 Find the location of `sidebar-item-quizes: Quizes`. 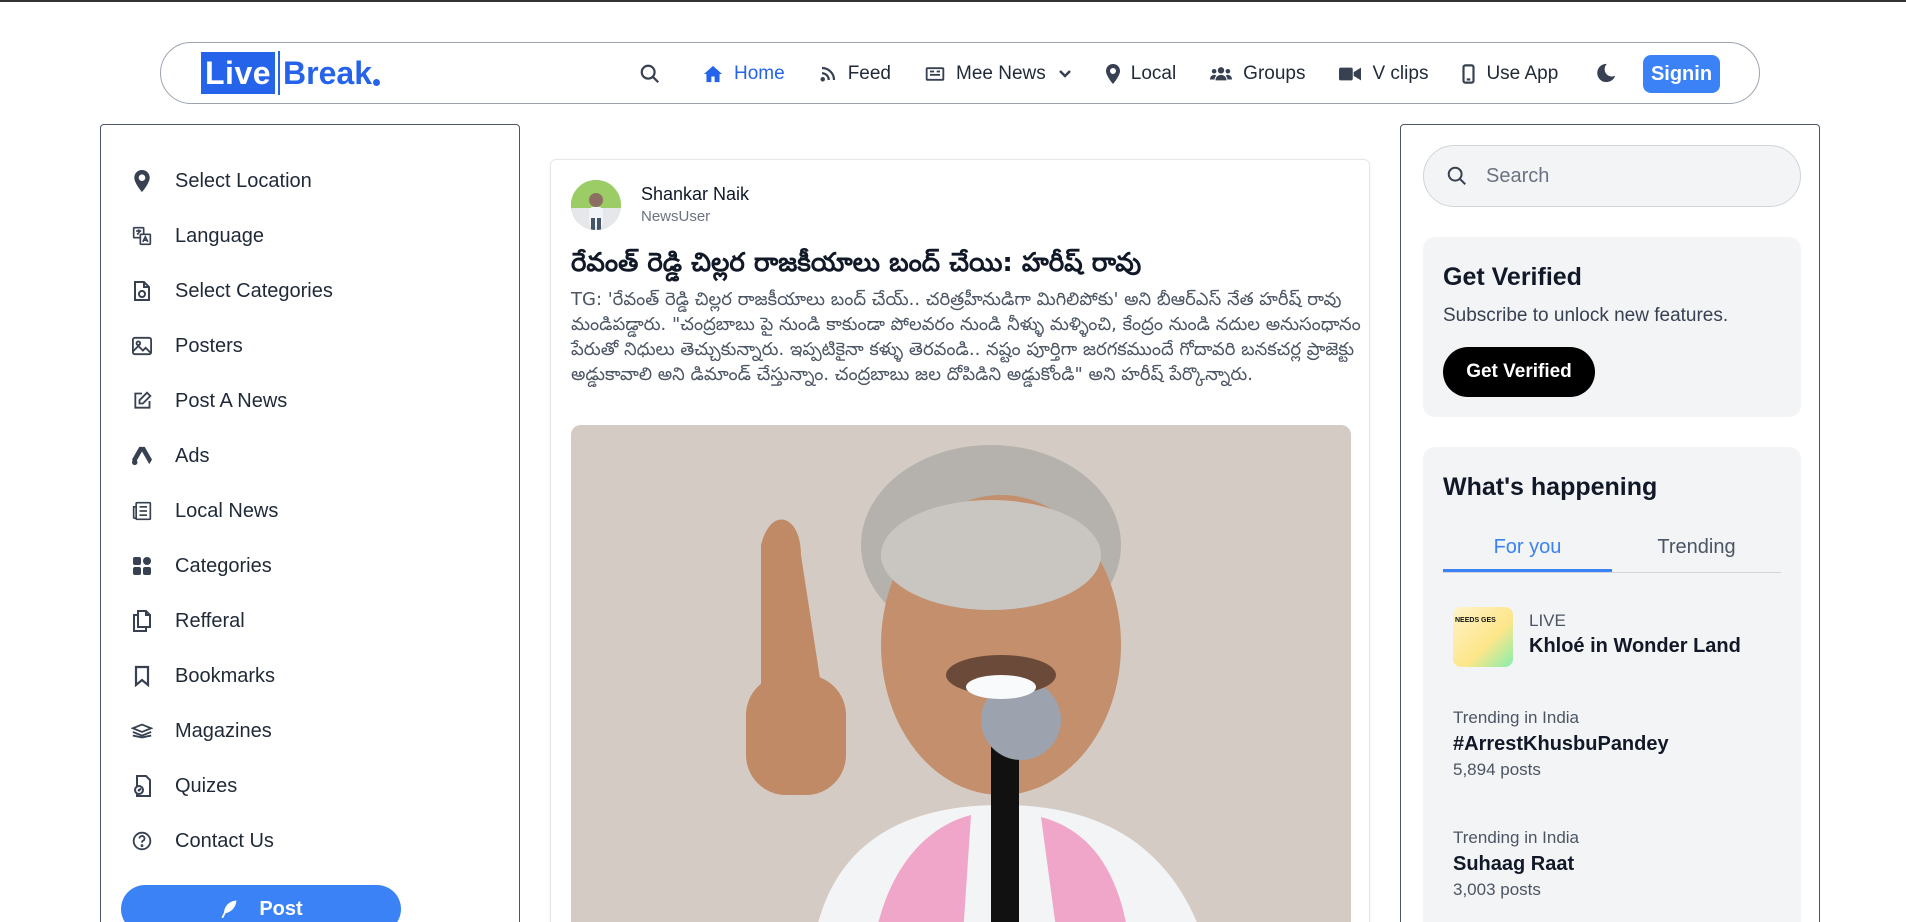

sidebar-item-quizes: Quizes is located at coordinates (184, 786).